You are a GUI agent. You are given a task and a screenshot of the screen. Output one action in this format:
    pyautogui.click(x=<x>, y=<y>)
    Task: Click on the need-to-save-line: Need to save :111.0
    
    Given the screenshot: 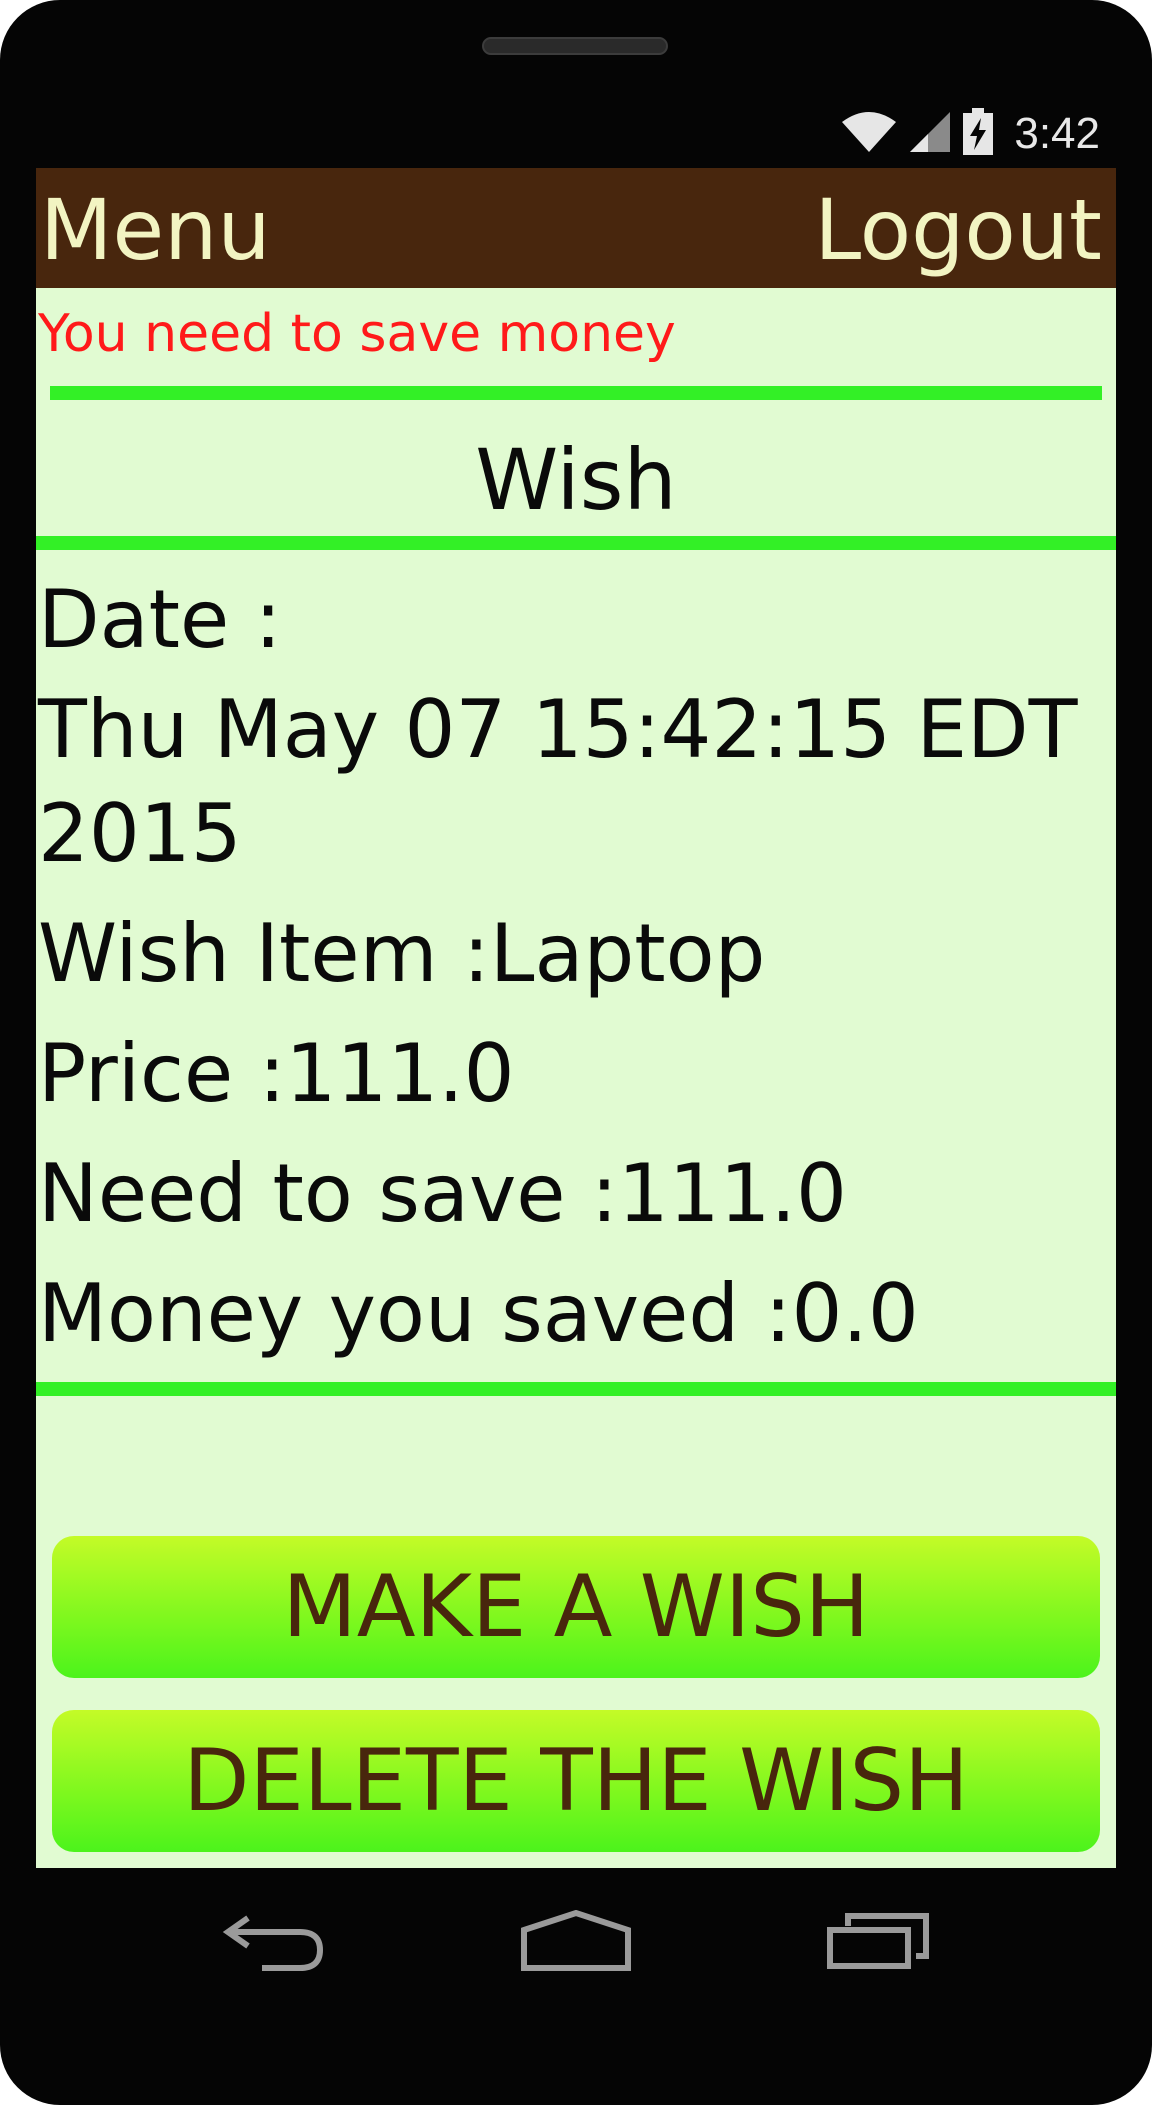 What is the action you would take?
    pyautogui.click(x=442, y=1193)
    